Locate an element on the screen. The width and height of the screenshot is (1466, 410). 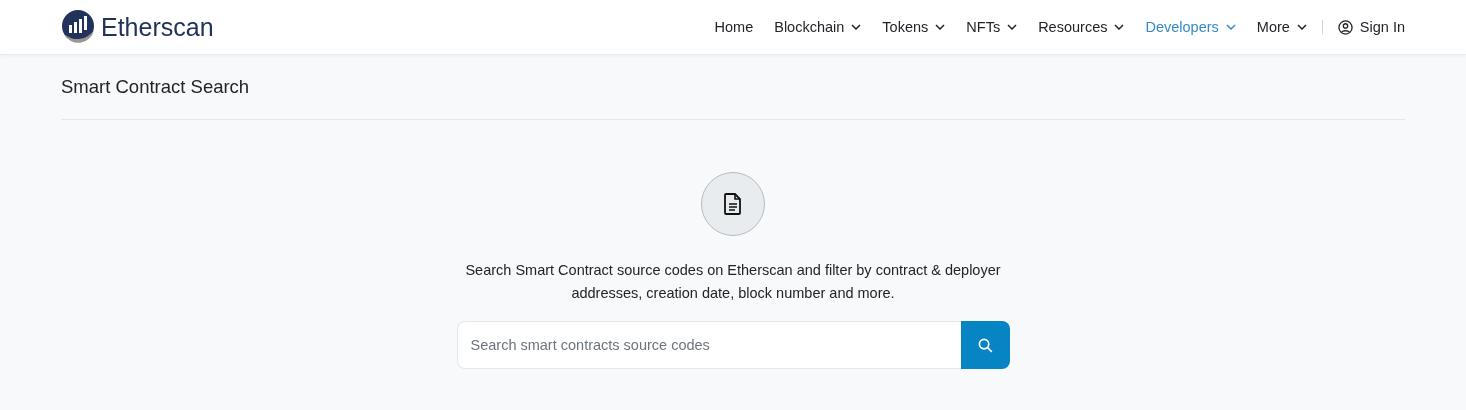
nav-link: More is located at coordinates (1281, 27).